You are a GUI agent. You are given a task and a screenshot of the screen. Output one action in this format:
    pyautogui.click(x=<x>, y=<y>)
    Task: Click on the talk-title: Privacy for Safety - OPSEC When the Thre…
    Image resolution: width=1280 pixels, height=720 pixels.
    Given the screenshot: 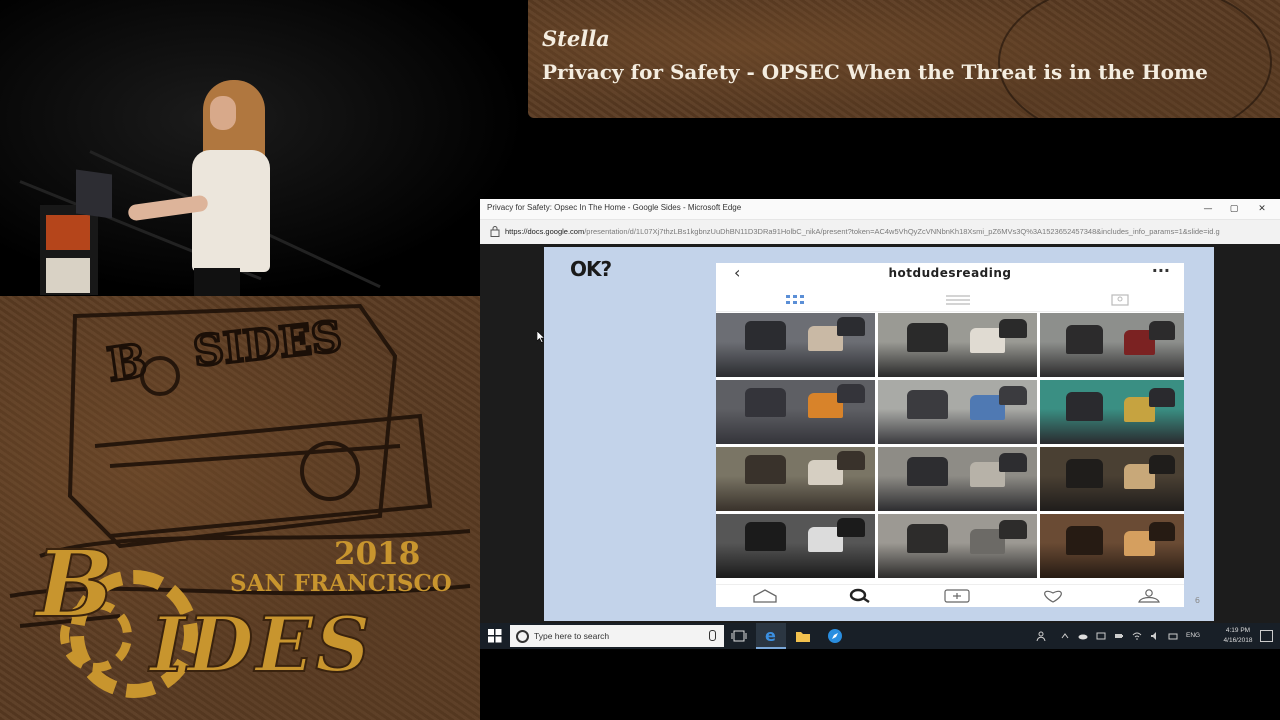 What is the action you would take?
    pyautogui.click(x=875, y=72)
    